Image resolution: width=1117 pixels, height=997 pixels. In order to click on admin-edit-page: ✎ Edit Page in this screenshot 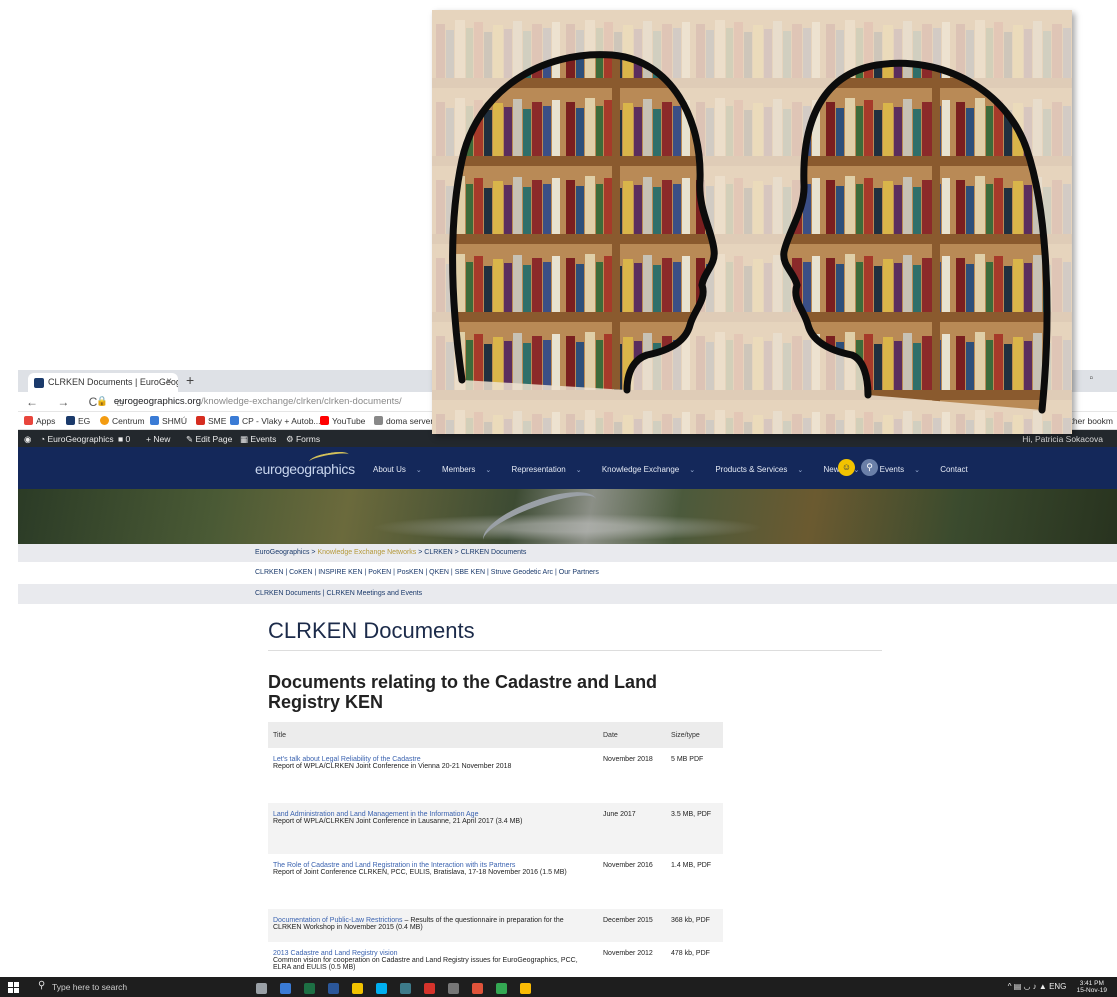, I will do `click(209, 439)`.